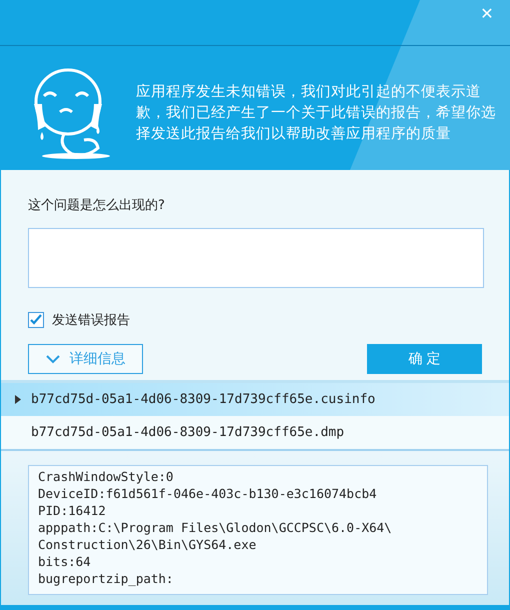 The image size is (510, 610). What do you see at coordinates (53, 359) in the screenshot?
I see `chevron-down-icon` at bounding box center [53, 359].